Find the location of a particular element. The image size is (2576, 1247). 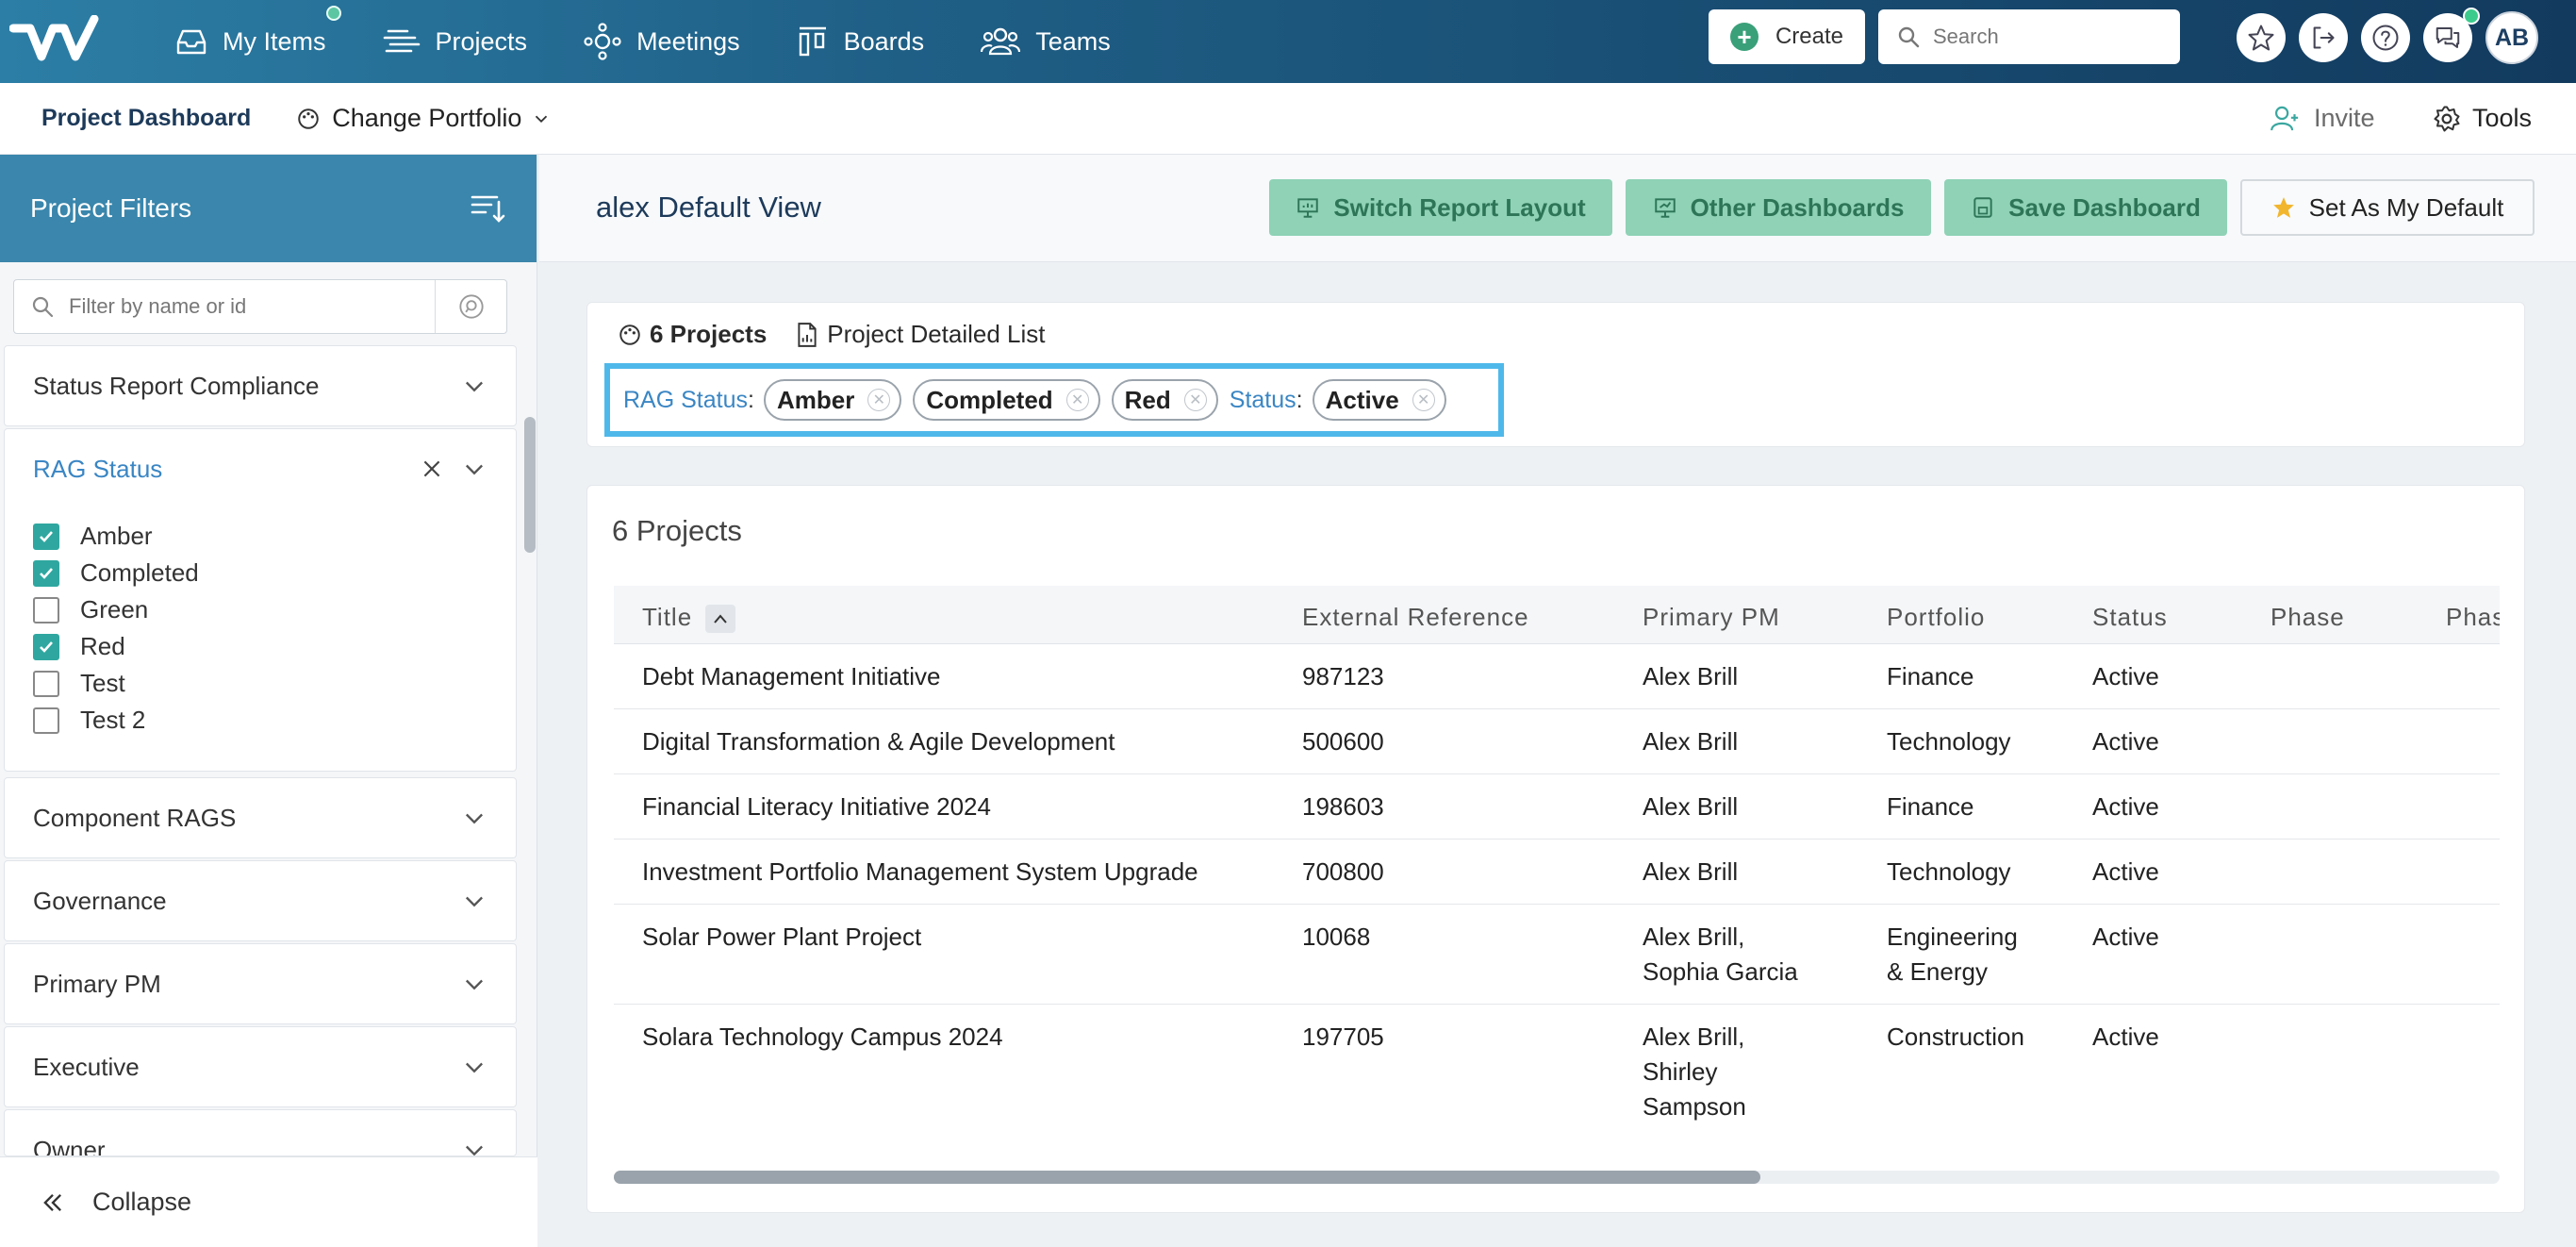

switch-report-layout-button: Switch Report Layout is located at coordinates (1440, 208).